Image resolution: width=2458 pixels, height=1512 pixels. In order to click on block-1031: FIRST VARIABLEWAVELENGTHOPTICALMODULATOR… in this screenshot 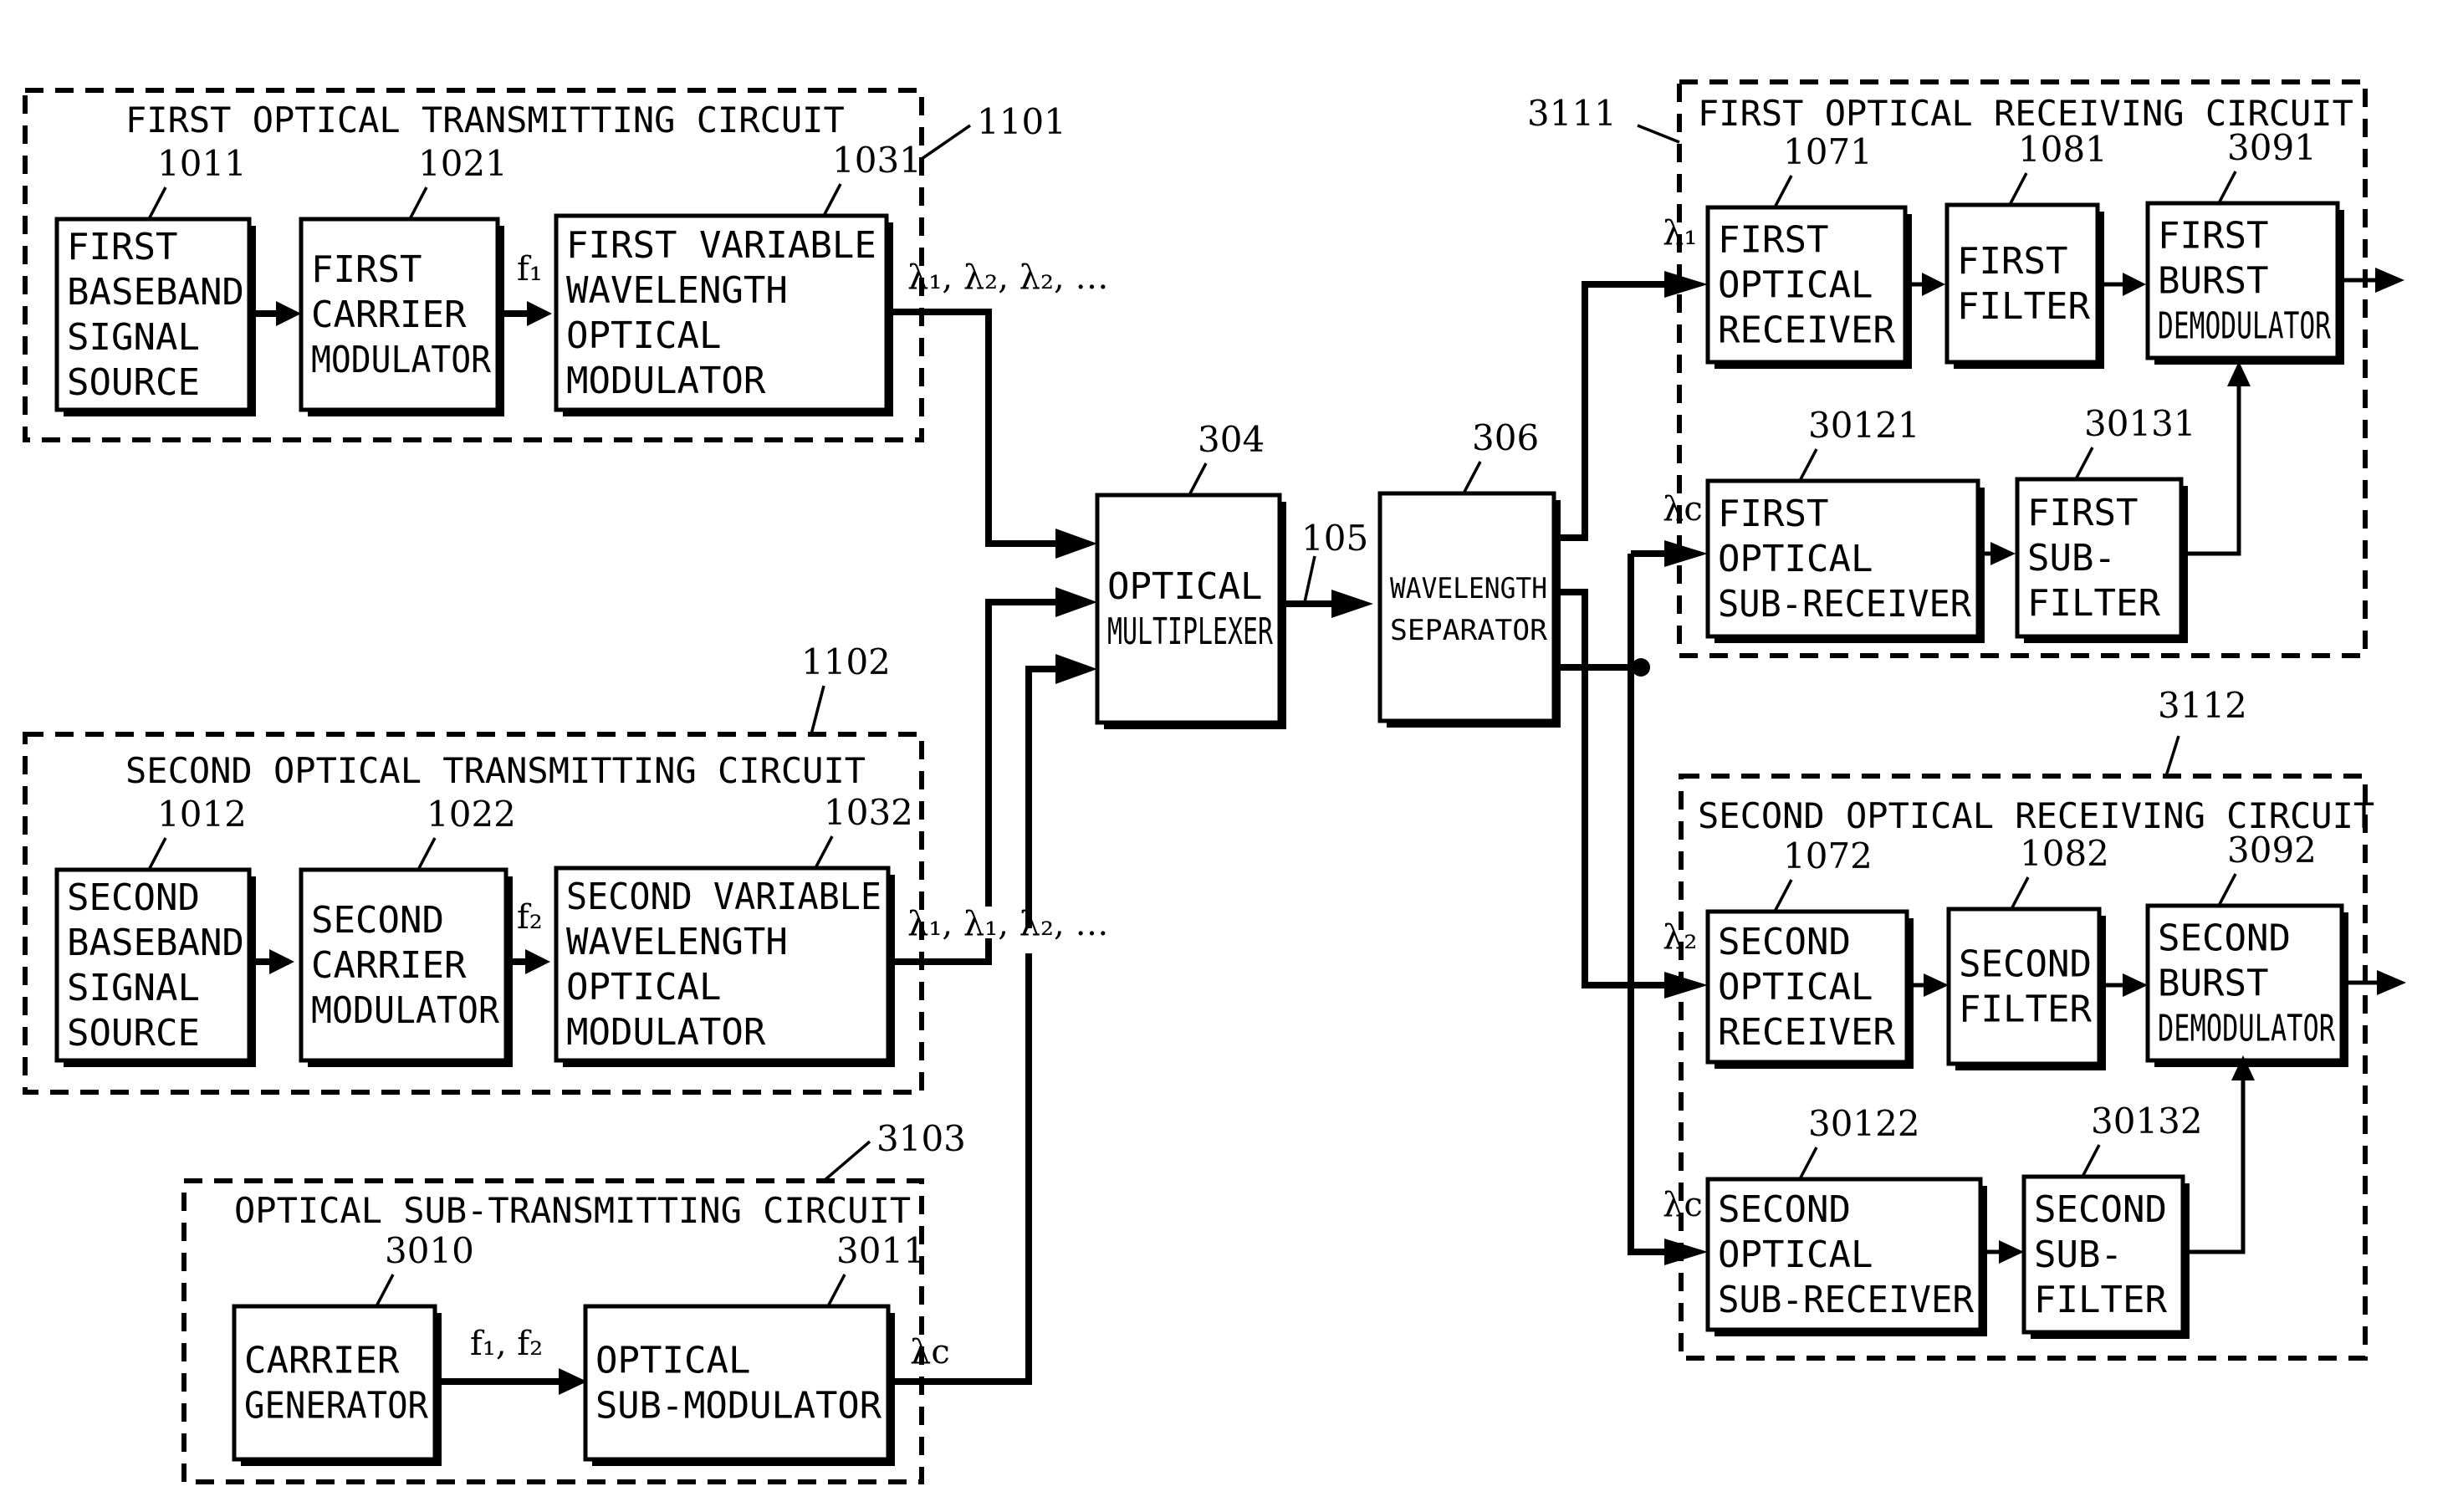, I will do `click(738, 278)`.